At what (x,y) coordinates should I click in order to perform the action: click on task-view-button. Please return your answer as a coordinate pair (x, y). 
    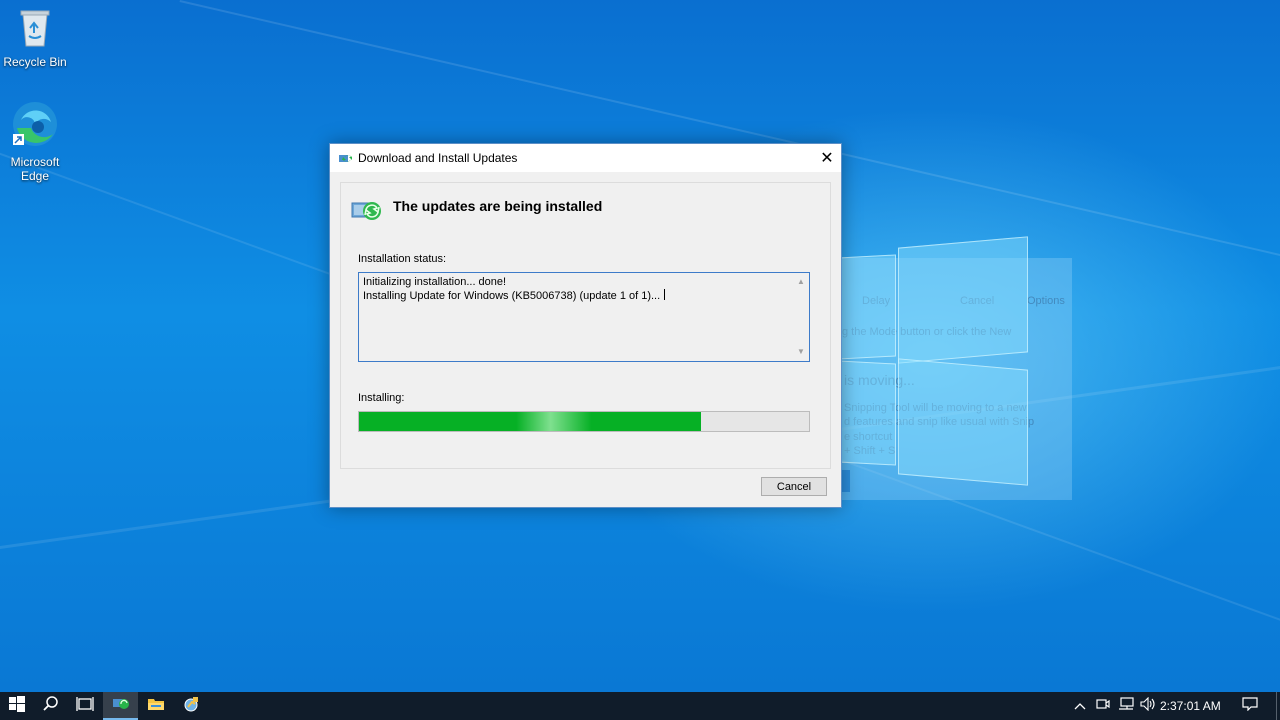
    Looking at the image, I should click on (85, 706).